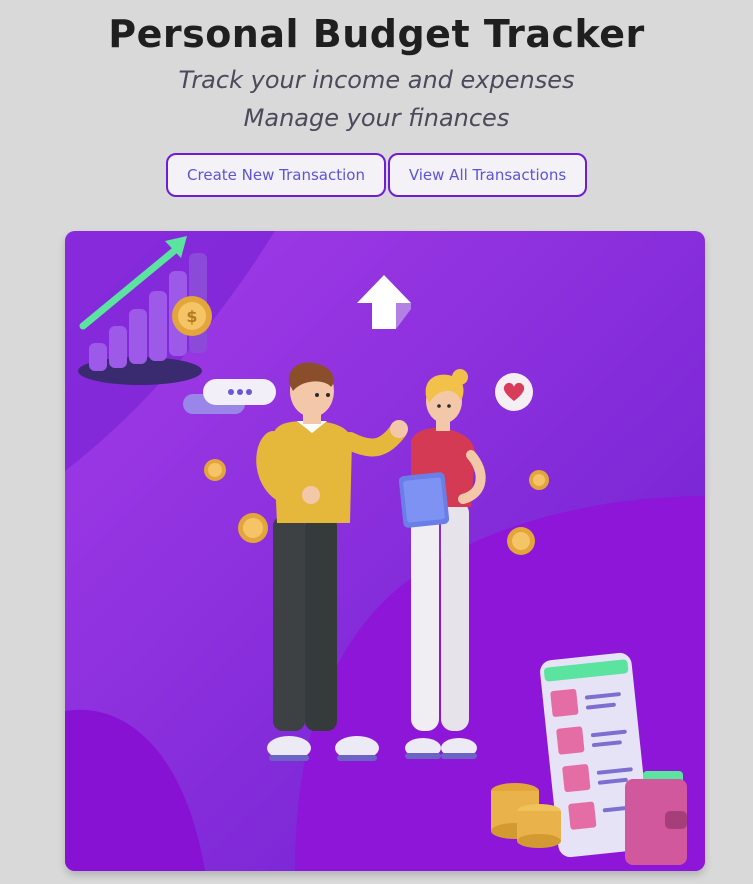 This screenshot has width=753, height=884. I want to click on wallet-icon, so click(656, 818).